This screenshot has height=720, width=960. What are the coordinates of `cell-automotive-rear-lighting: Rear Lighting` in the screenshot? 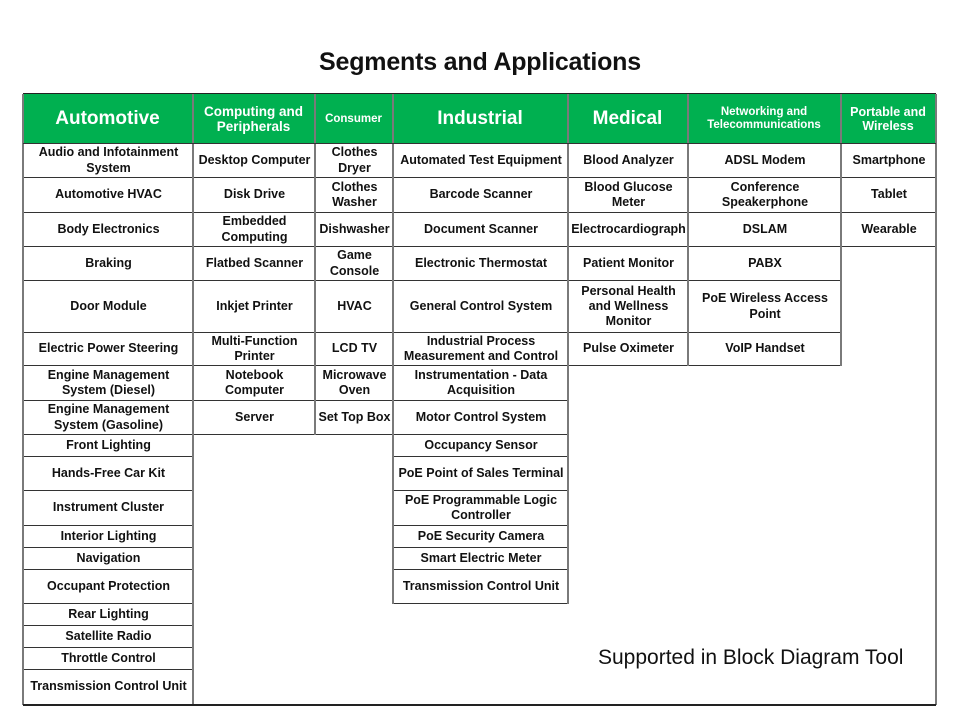 It's located at (108, 615).